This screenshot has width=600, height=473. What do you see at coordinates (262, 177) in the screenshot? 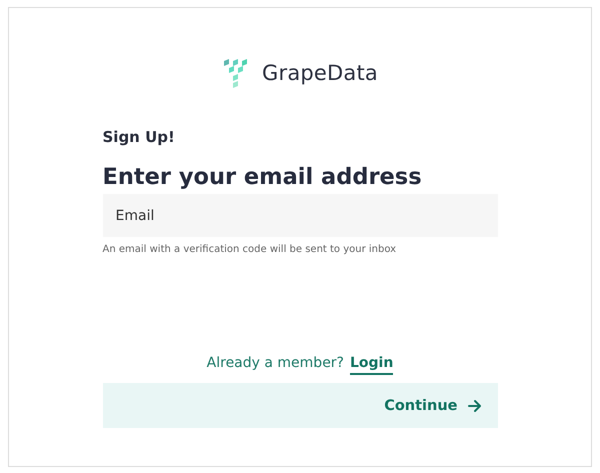
I see `form-heading: Enter your email address` at bounding box center [262, 177].